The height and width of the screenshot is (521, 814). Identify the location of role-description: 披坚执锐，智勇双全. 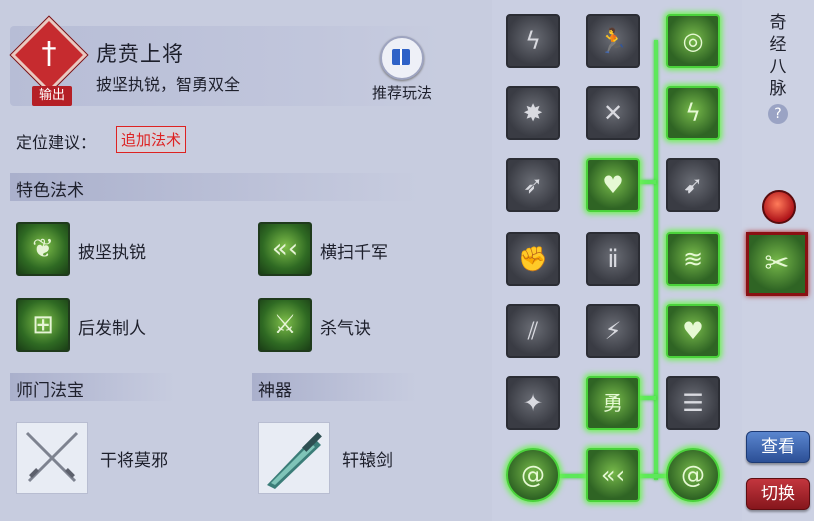
(168, 84).